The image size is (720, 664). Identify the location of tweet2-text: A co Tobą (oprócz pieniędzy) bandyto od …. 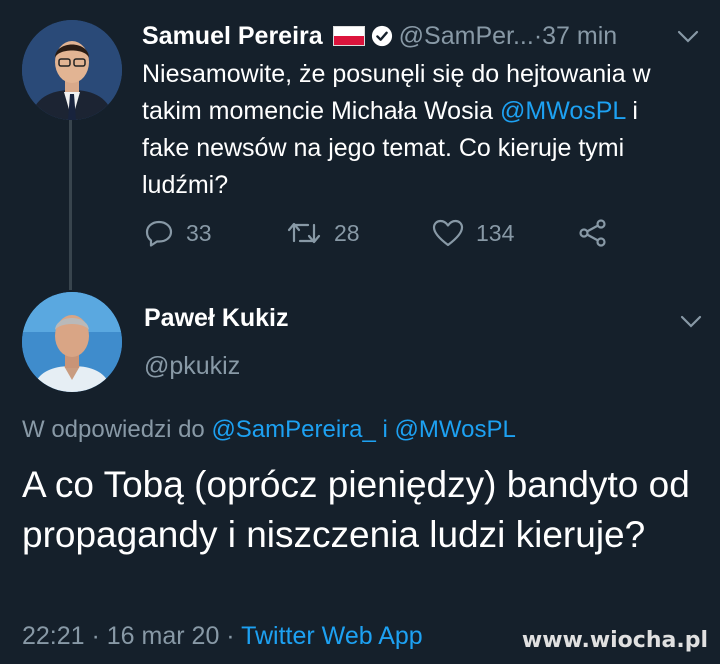
(356, 509).